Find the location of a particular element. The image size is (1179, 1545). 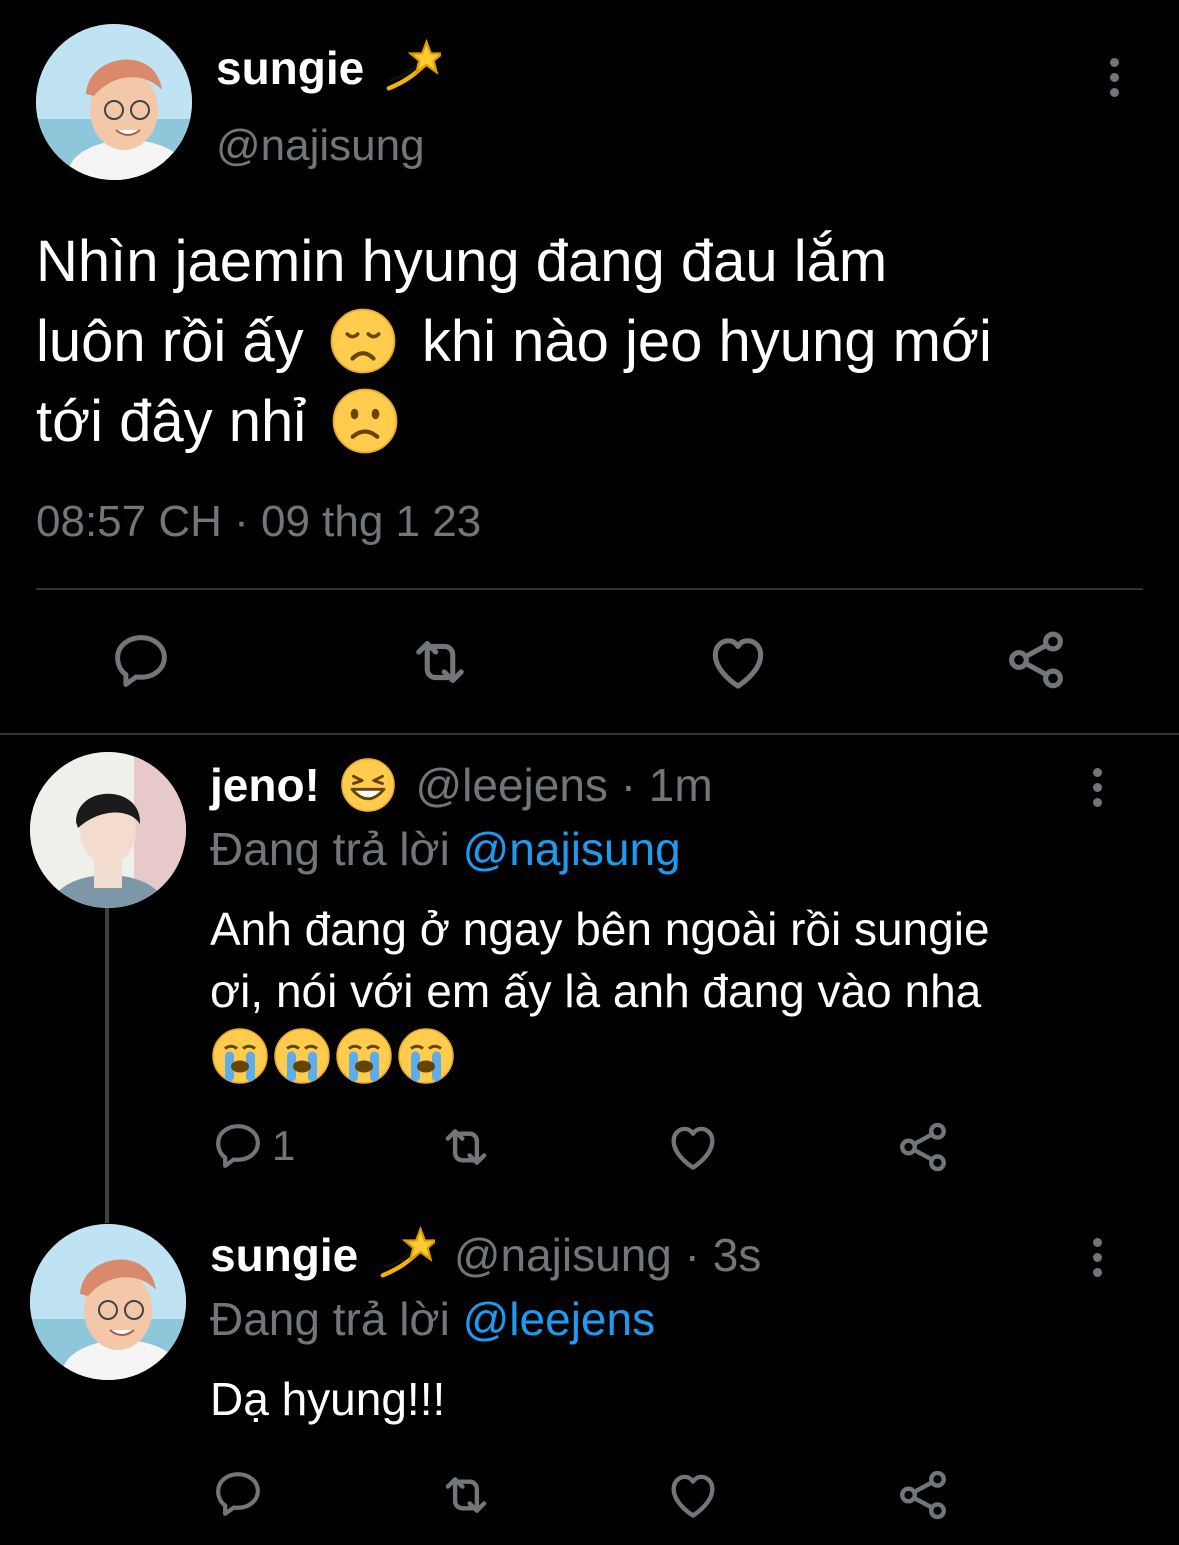

reply2-like-button is located at coordinates (693, 1495).